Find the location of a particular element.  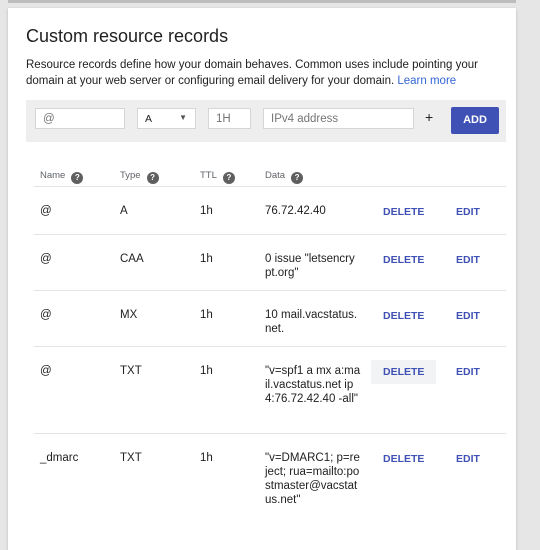

record-name: _dmarc is located at coordinates (59, 458).